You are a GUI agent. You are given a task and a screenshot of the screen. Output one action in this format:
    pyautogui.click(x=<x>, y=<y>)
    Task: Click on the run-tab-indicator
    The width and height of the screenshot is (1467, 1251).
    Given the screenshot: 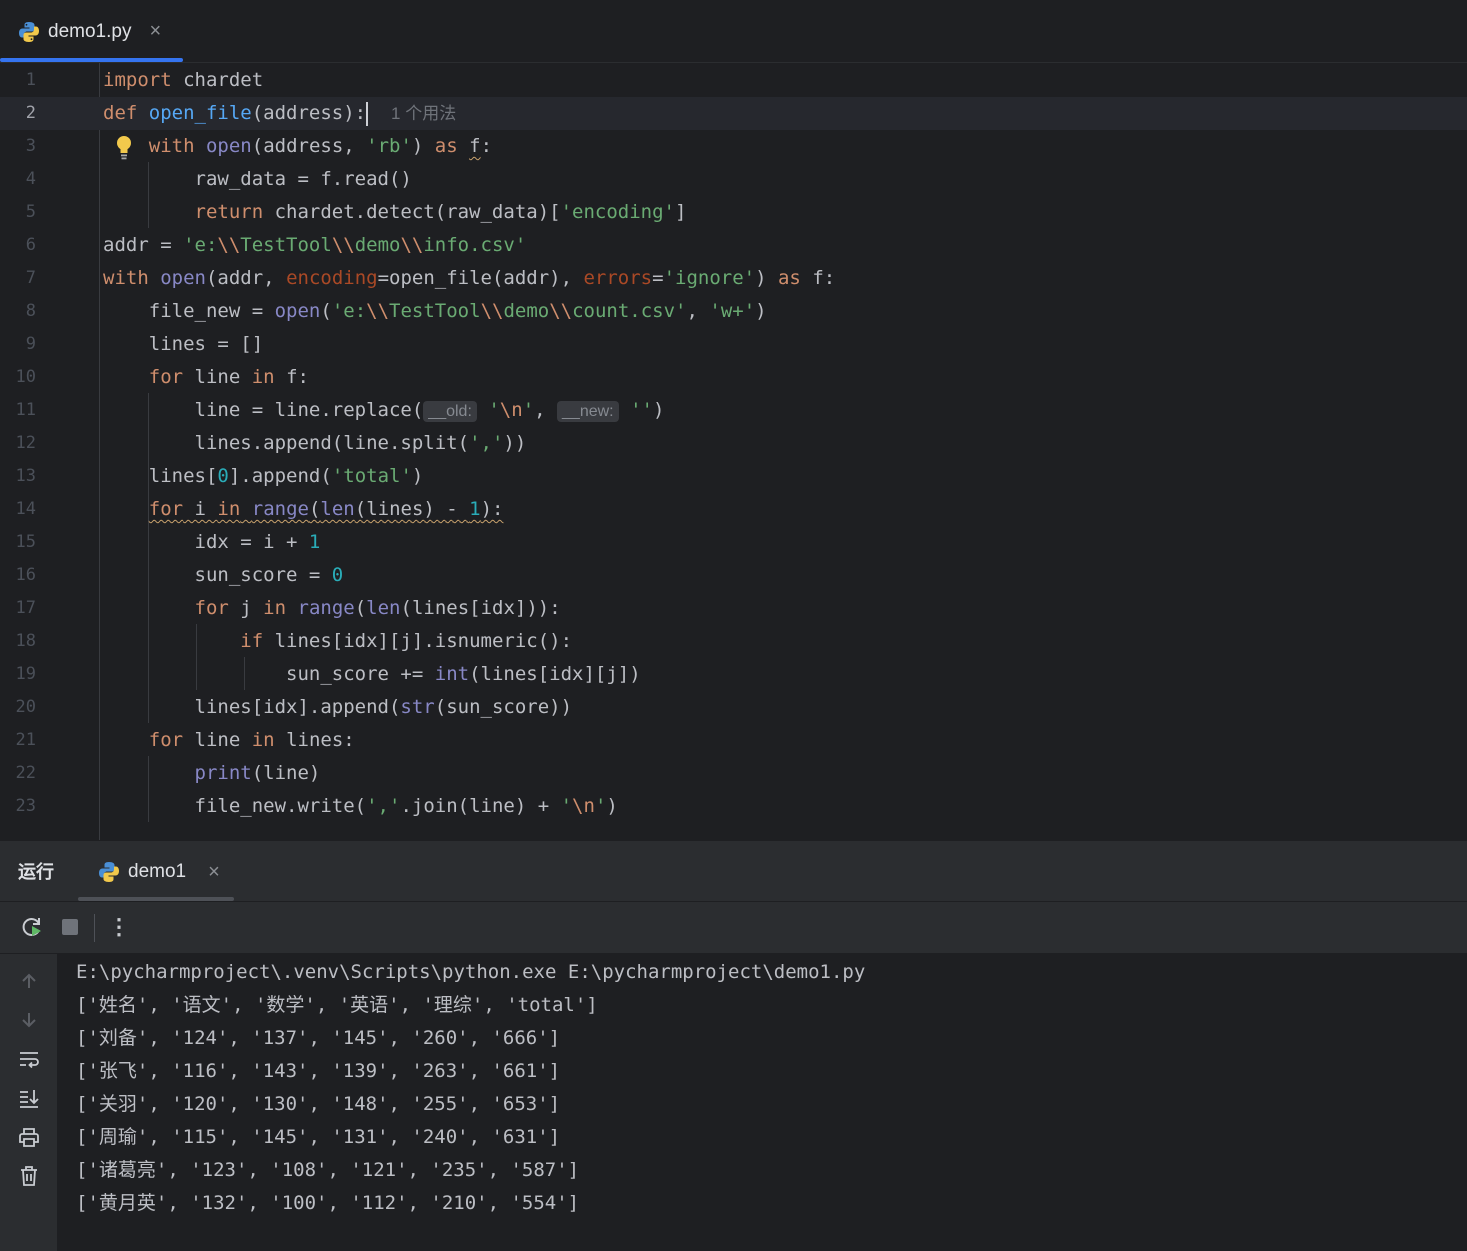 What is the action you would take?
    pyautogui.click(x=156, y=899)
    